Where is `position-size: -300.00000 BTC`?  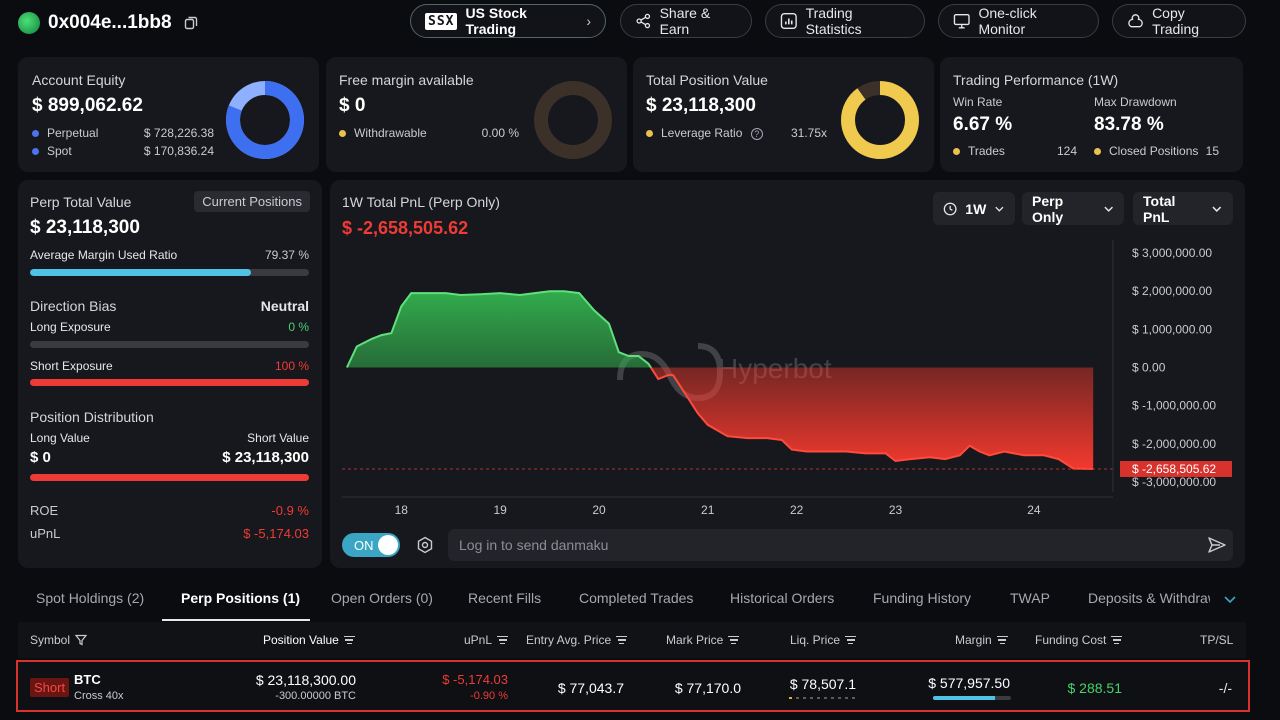
position-size: -300.00000 BTC is located at coordinates (315, 696).